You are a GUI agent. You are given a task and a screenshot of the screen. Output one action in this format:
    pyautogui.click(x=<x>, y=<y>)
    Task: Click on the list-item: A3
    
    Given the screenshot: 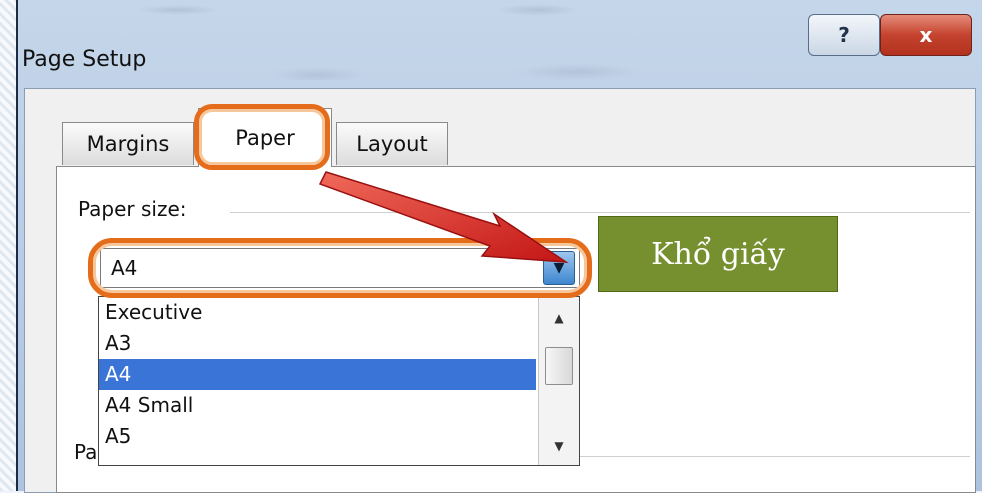 What is the action you would take?
    pyautogui.click(x=317, y=343)
    